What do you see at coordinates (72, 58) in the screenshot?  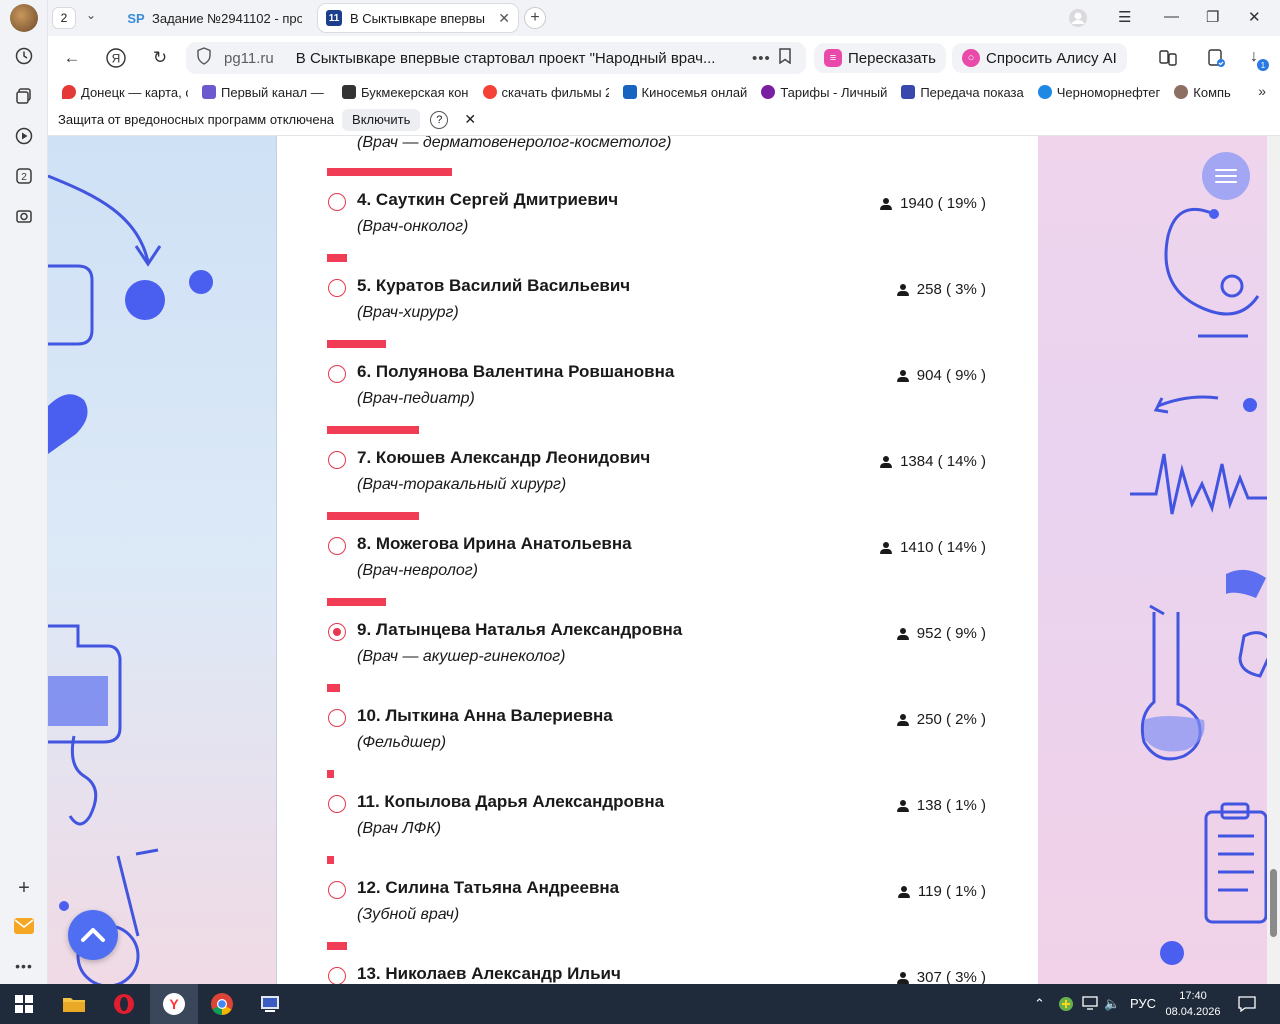 I see `back-icon: ←` at bounding box center [72, 58].